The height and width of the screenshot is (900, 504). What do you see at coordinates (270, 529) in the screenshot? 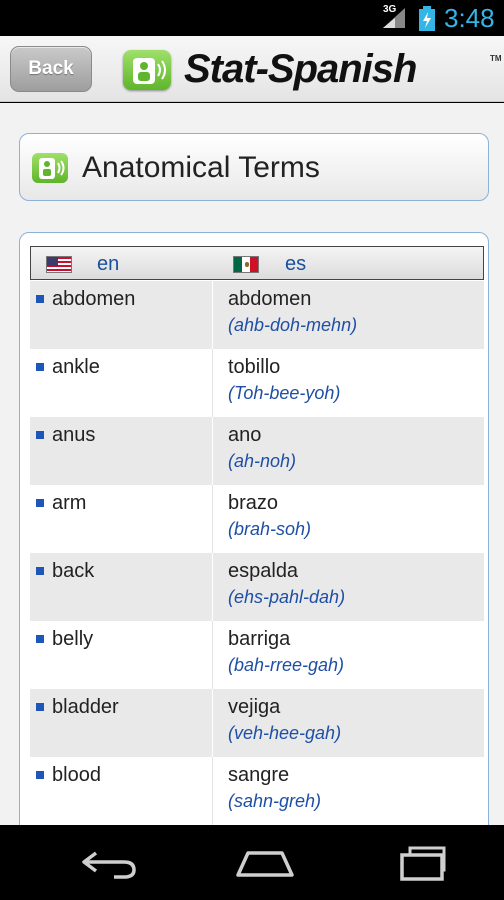
I see `term-pronunciation: (brah-soh)` at bounding box center [270, 529].